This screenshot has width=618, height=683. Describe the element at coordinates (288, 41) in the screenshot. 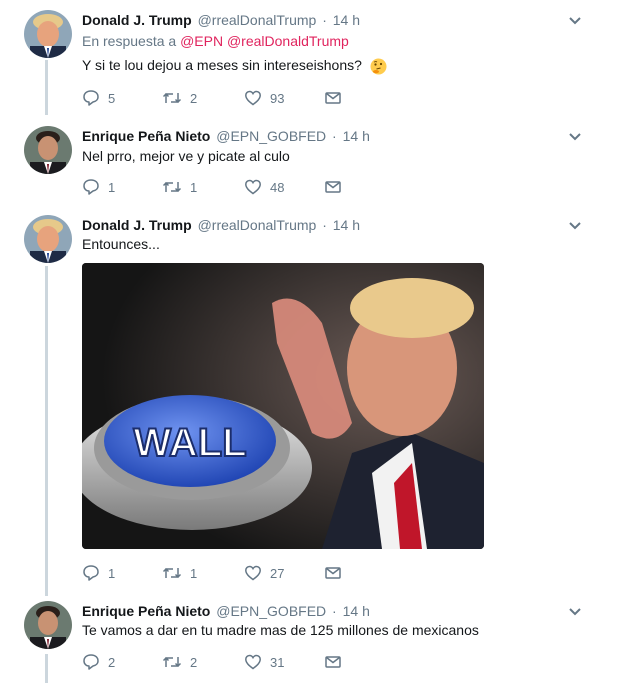

I see `mention-link: @realDonaldTrump` at that location.